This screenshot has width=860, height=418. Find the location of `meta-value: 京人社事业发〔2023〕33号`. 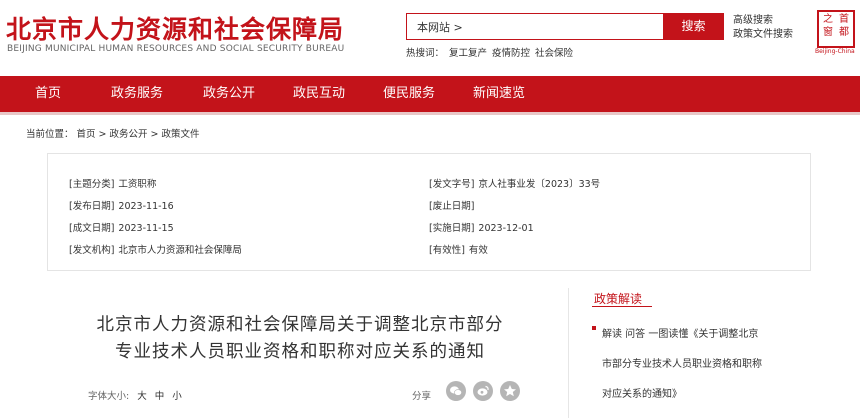

meta-value: 京人社事业发〔2023〕33号 is located at coordinates (539, 184).